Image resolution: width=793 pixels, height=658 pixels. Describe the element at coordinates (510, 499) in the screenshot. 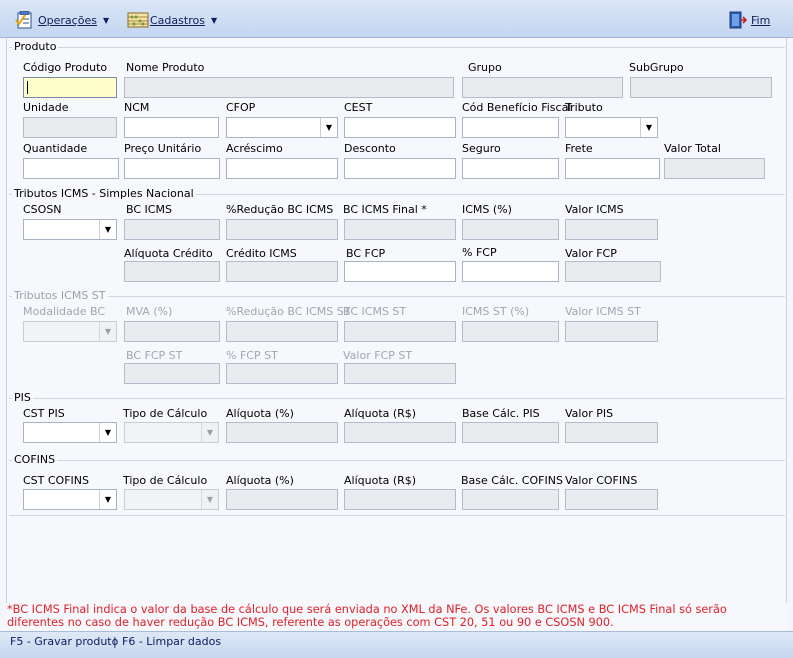

I see `base-calc-cofins-input` at that location.